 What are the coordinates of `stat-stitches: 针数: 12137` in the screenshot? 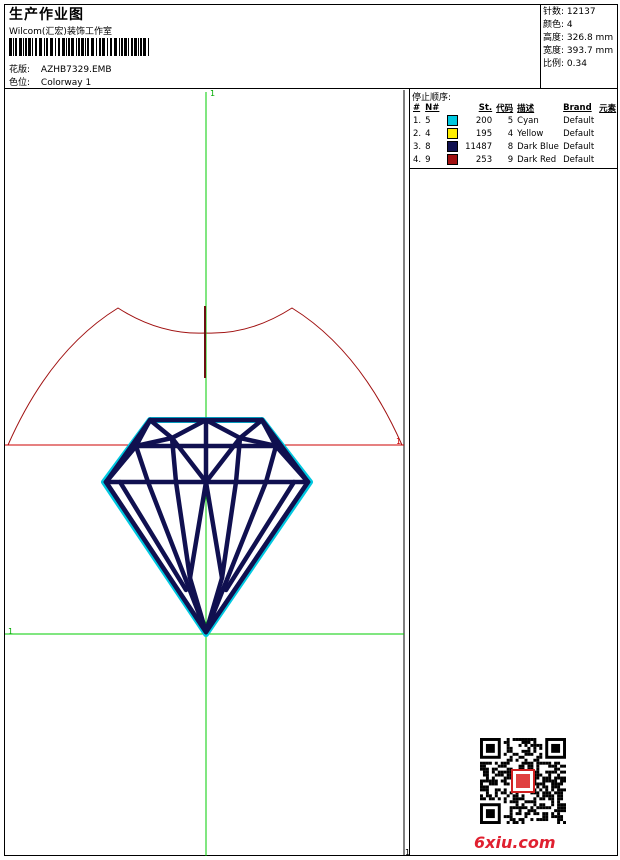 It's located at (569, 12).